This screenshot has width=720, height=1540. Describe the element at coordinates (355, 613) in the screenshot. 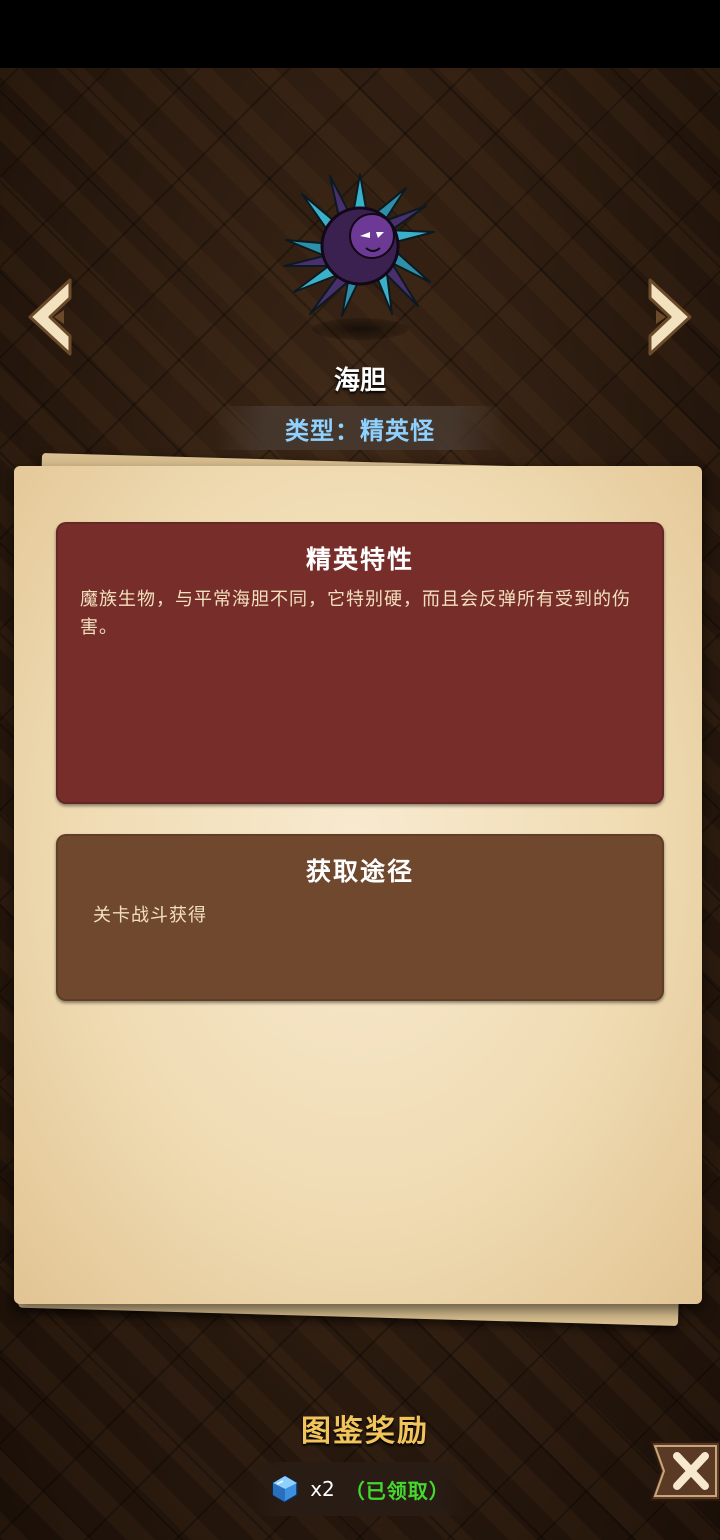

I see `elite-traits-description: 魔族生物，与平常海胆不同，它特别硬，而且会反弹所有受到的伤害。` at that location.